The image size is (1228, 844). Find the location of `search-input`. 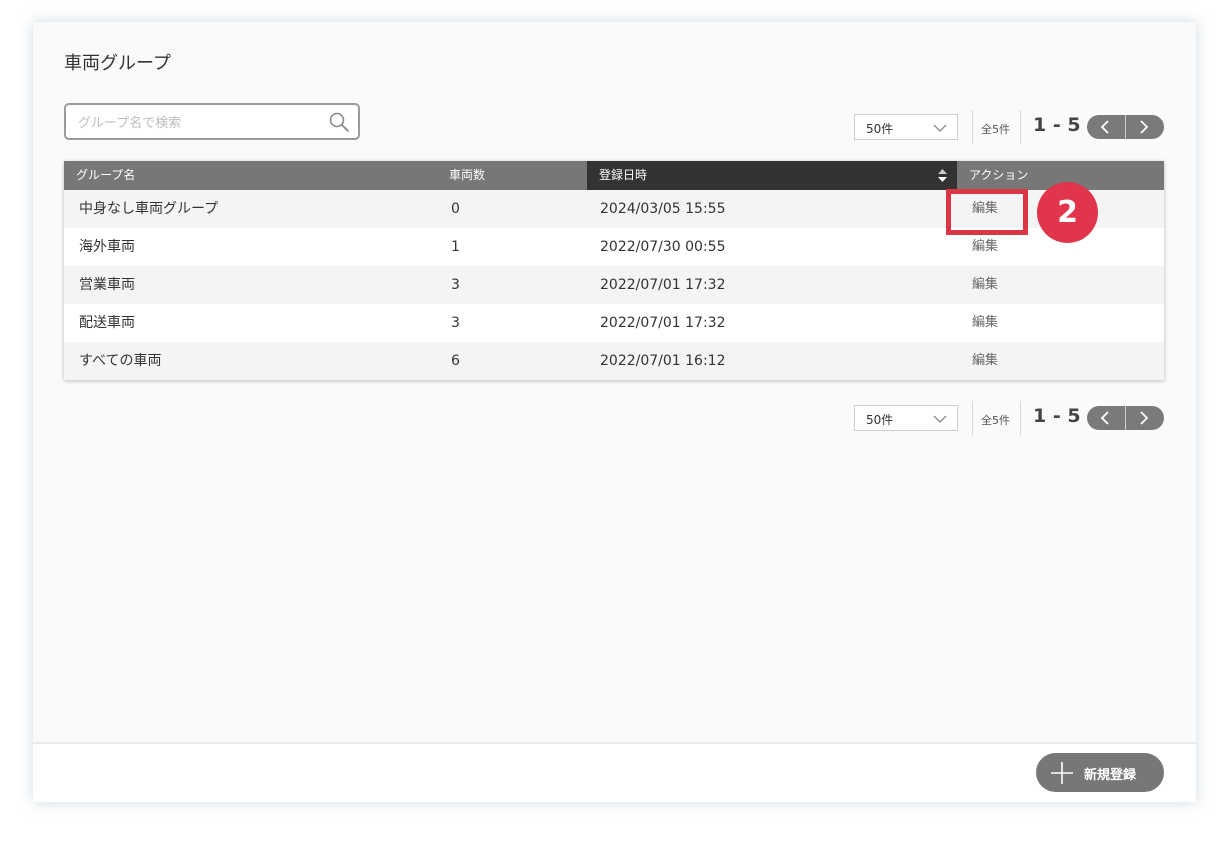

search-input is located at coordinates (198, 123).